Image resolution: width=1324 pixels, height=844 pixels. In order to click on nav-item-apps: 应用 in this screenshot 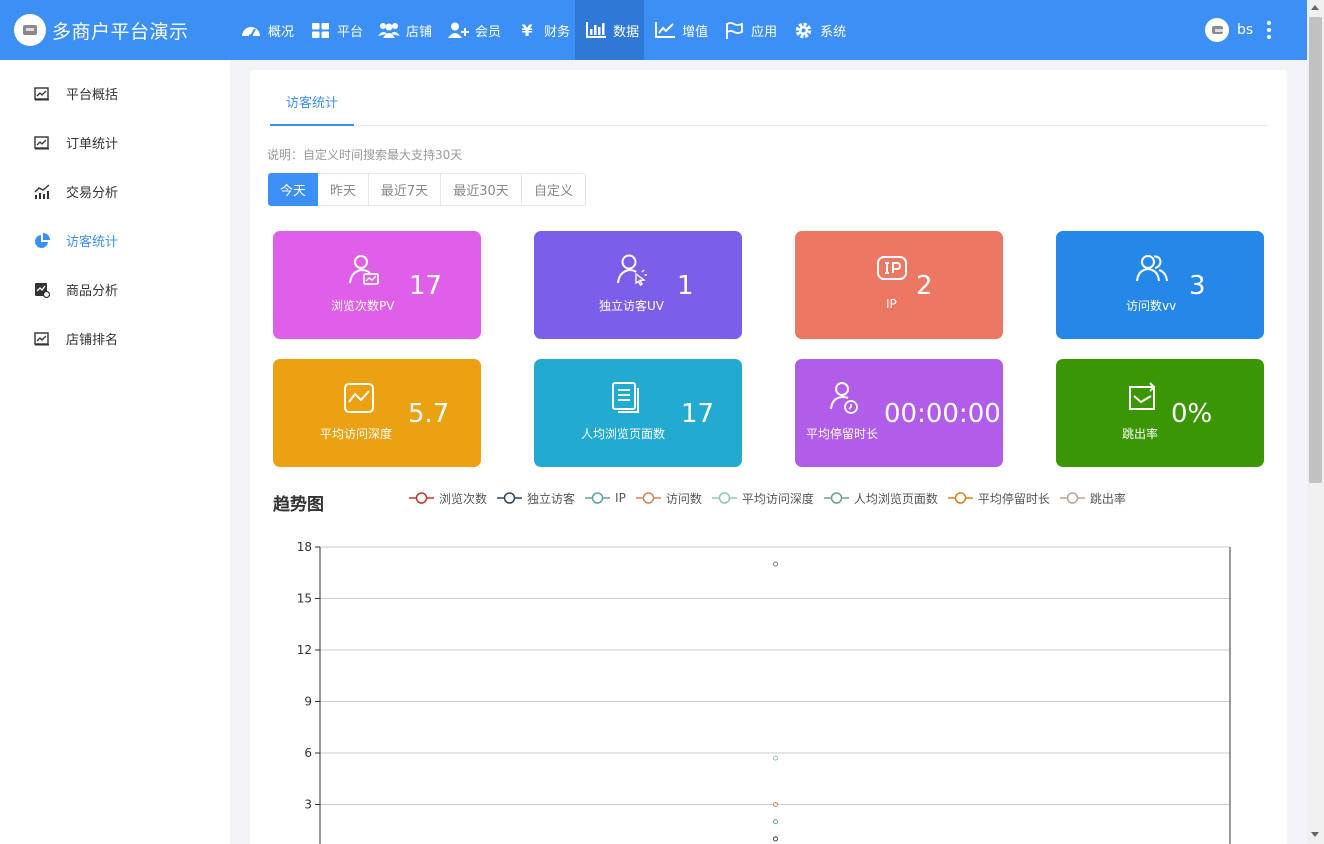, I will do `click(747, 30)`.